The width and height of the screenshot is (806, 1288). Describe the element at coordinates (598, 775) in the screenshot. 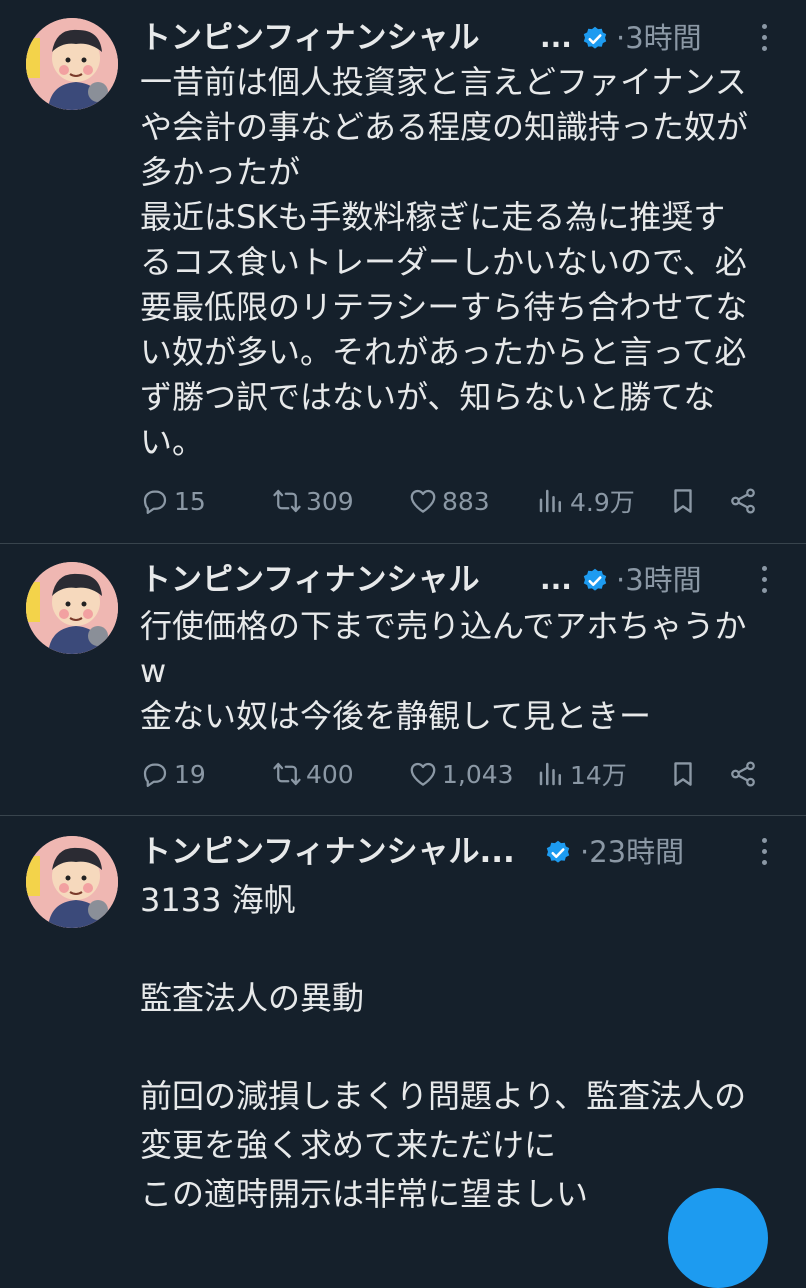

I see `views-count: 14万` at that location.